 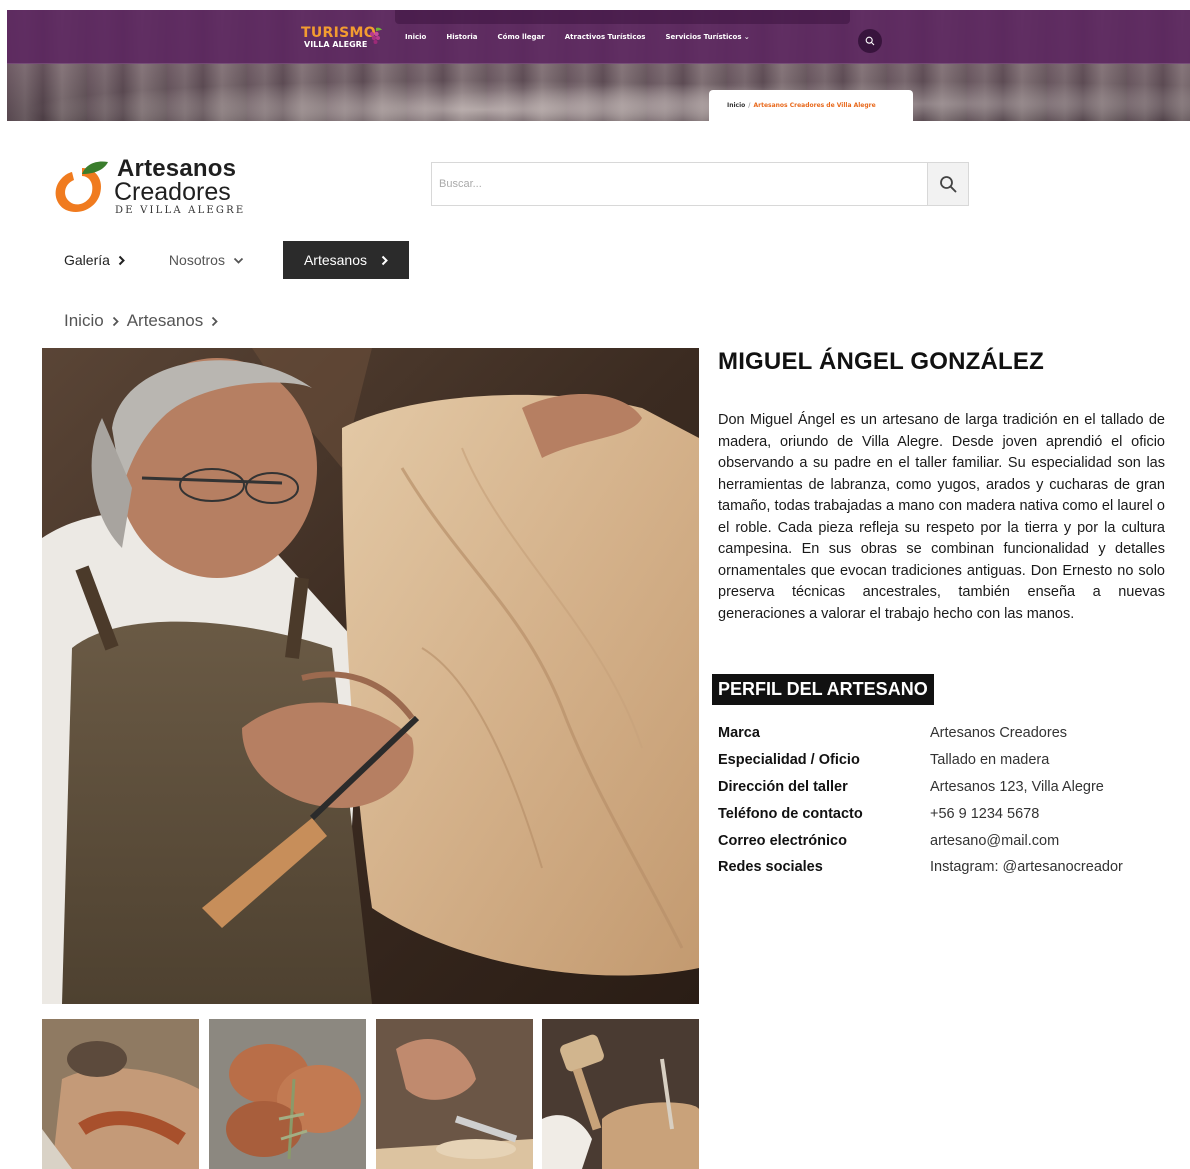 What do you see at coordinates (707, 37) in the screenshot?
I see `topnav-servicios: Servicios Turísticos ⌄` at bounding box center [707, 37].